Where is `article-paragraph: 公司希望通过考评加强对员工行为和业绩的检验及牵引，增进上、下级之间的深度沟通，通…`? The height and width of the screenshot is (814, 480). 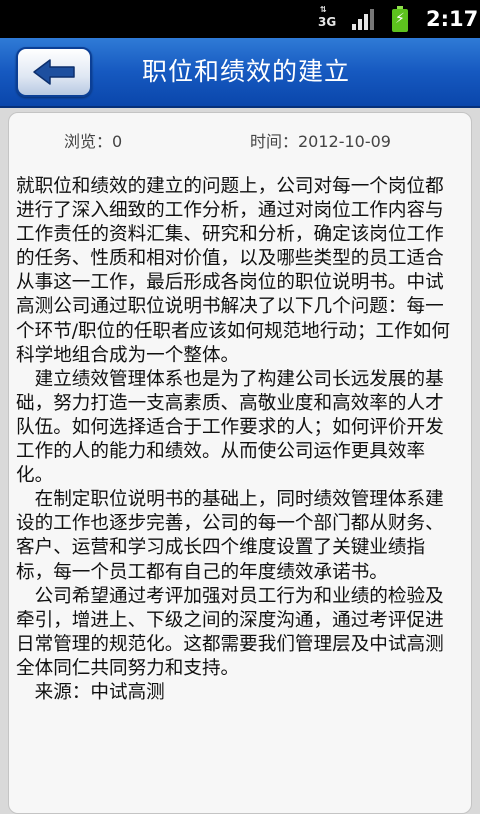 article-paragraph: 公司希望通过考评加强对员工行为和业绩的检验及牵引，增进上、下级之间的深度沟通，通… is located at coordinates (230, 632).